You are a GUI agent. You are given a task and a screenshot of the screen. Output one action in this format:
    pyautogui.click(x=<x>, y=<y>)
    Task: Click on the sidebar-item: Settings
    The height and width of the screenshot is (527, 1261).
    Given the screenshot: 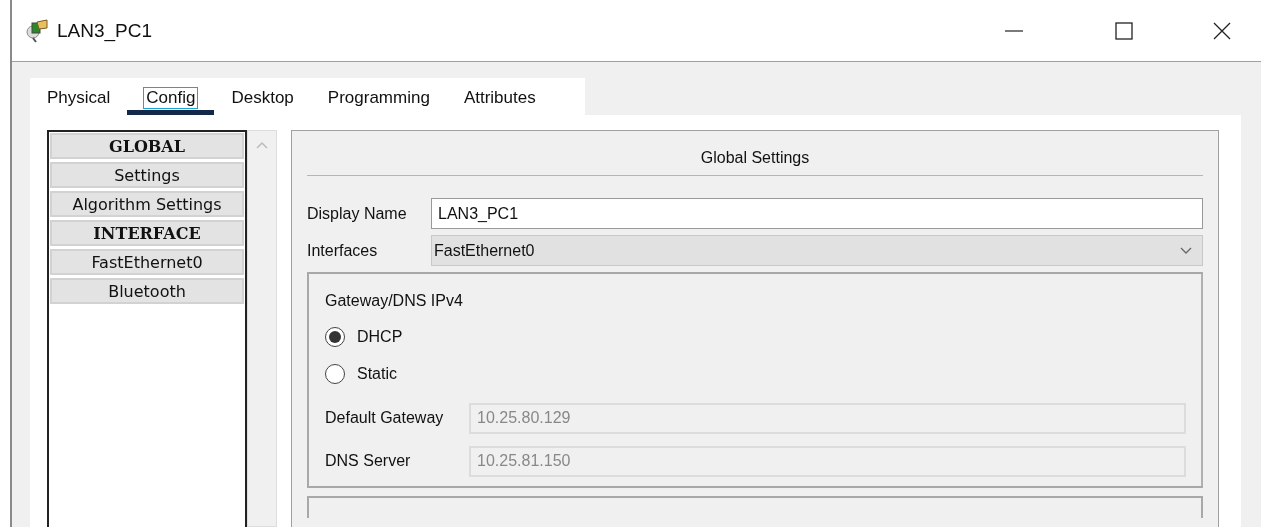 What is the action you would take?
    pyautogui.click(x=147, y=175)
    